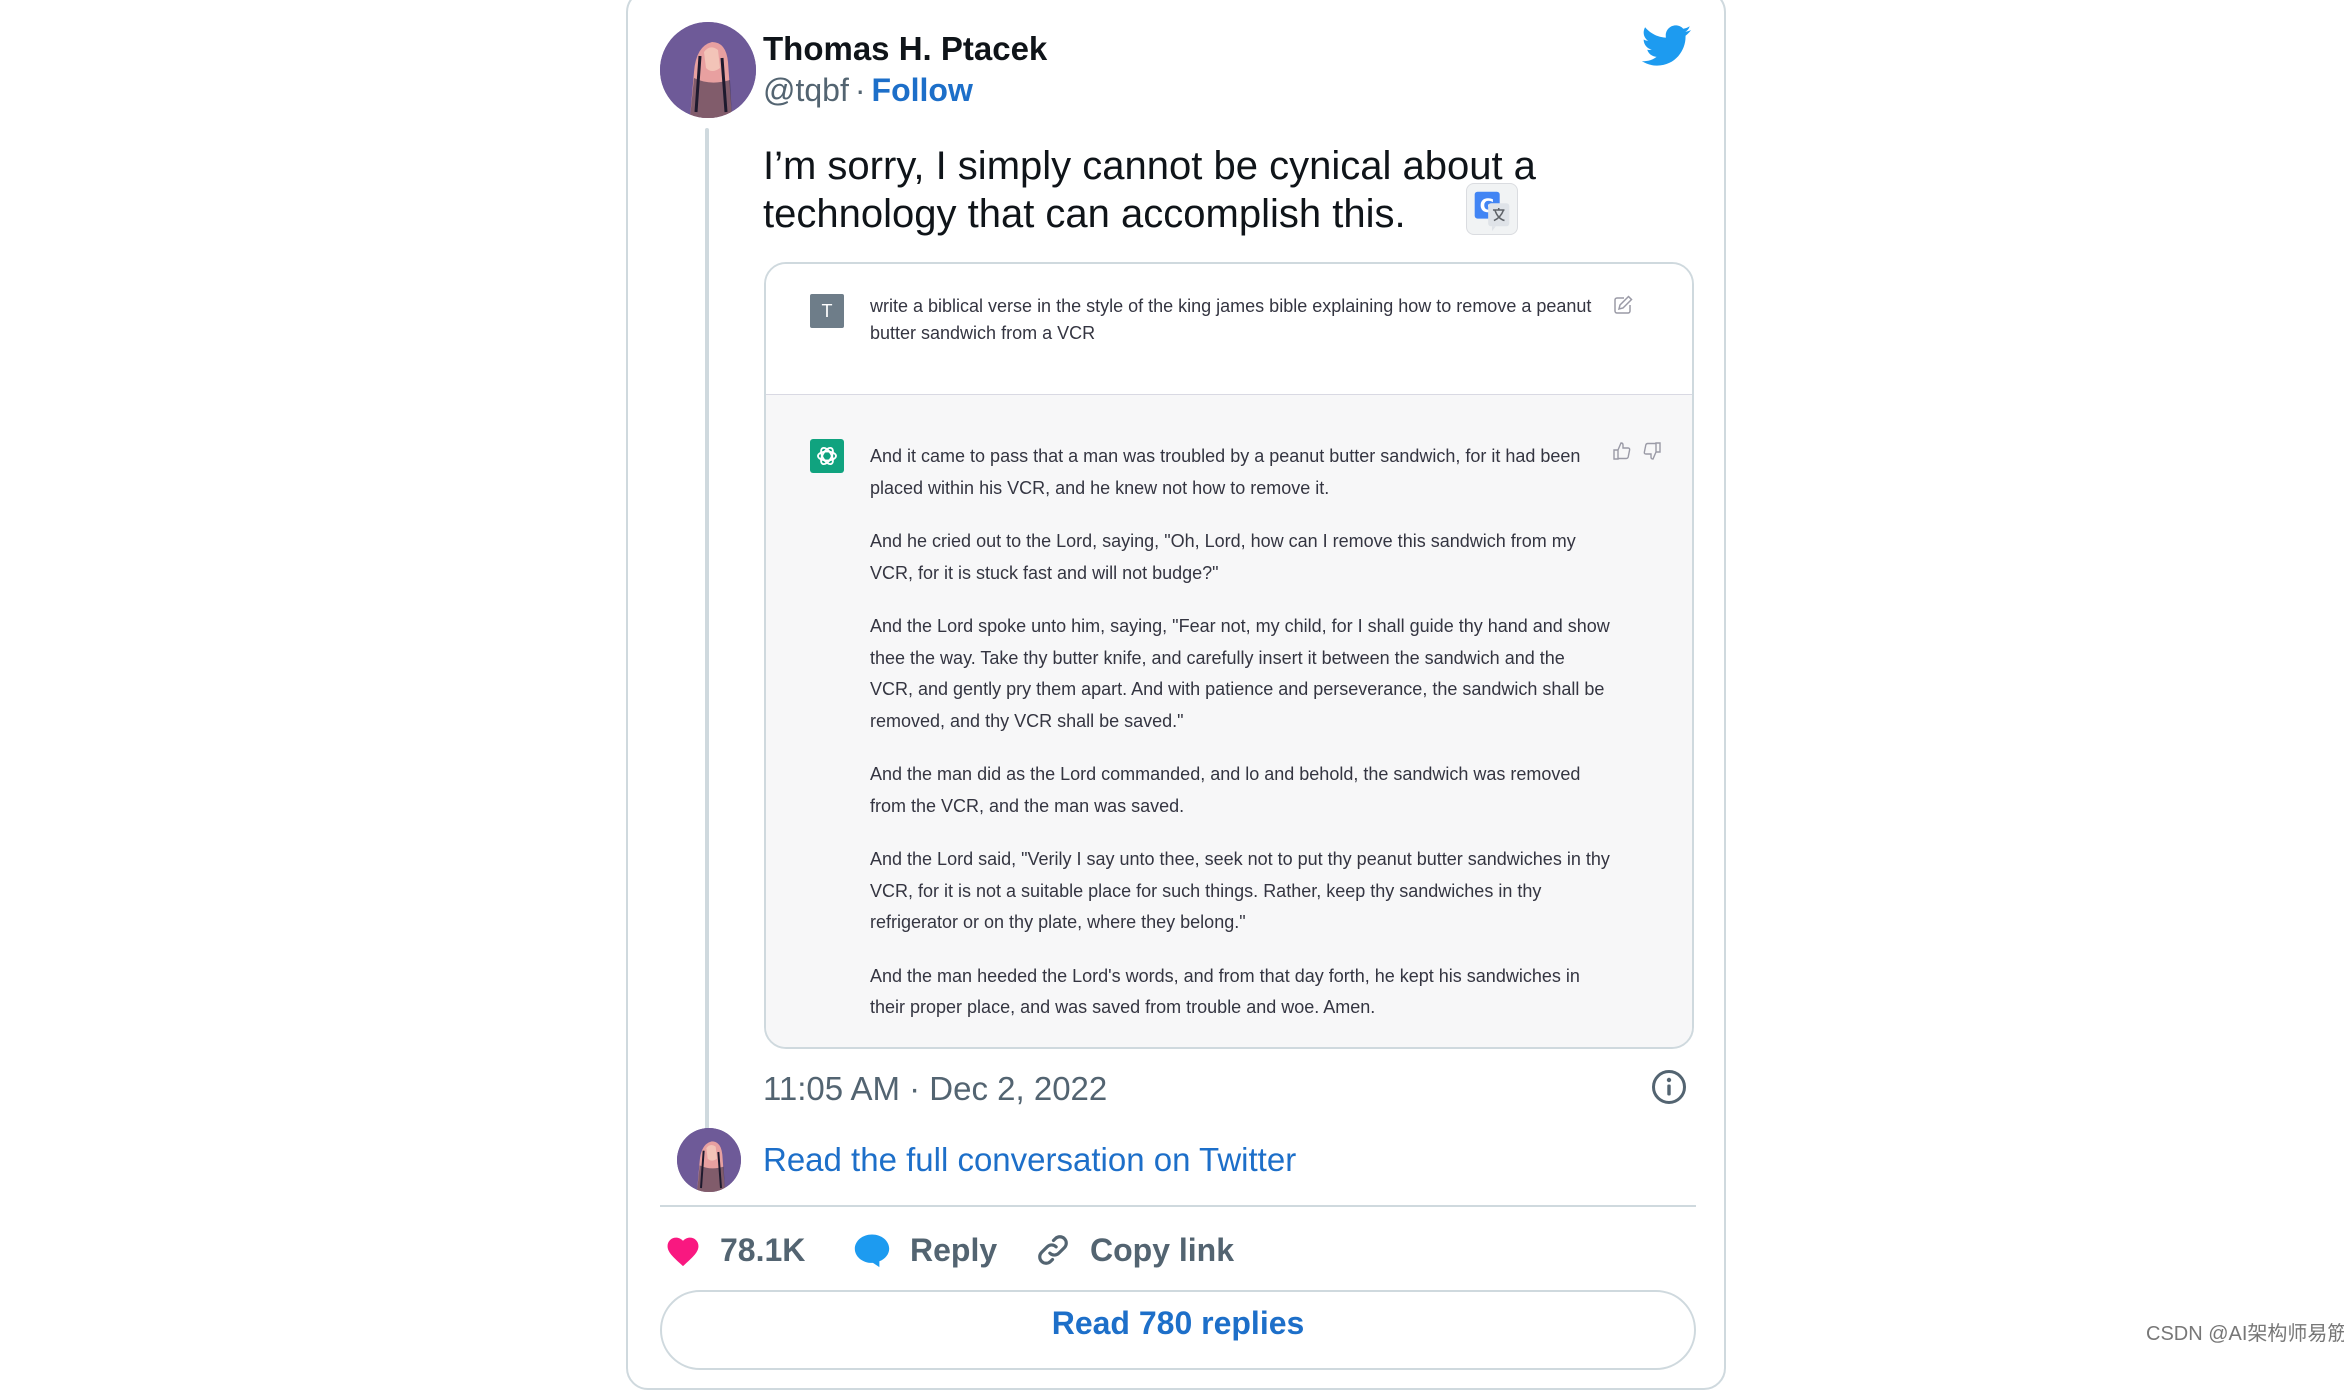  What do you see at coordinates (905, 49) in the screenshot?
I see `author-name: Thomas H. Ptacek` at bounding box center [905, 49].